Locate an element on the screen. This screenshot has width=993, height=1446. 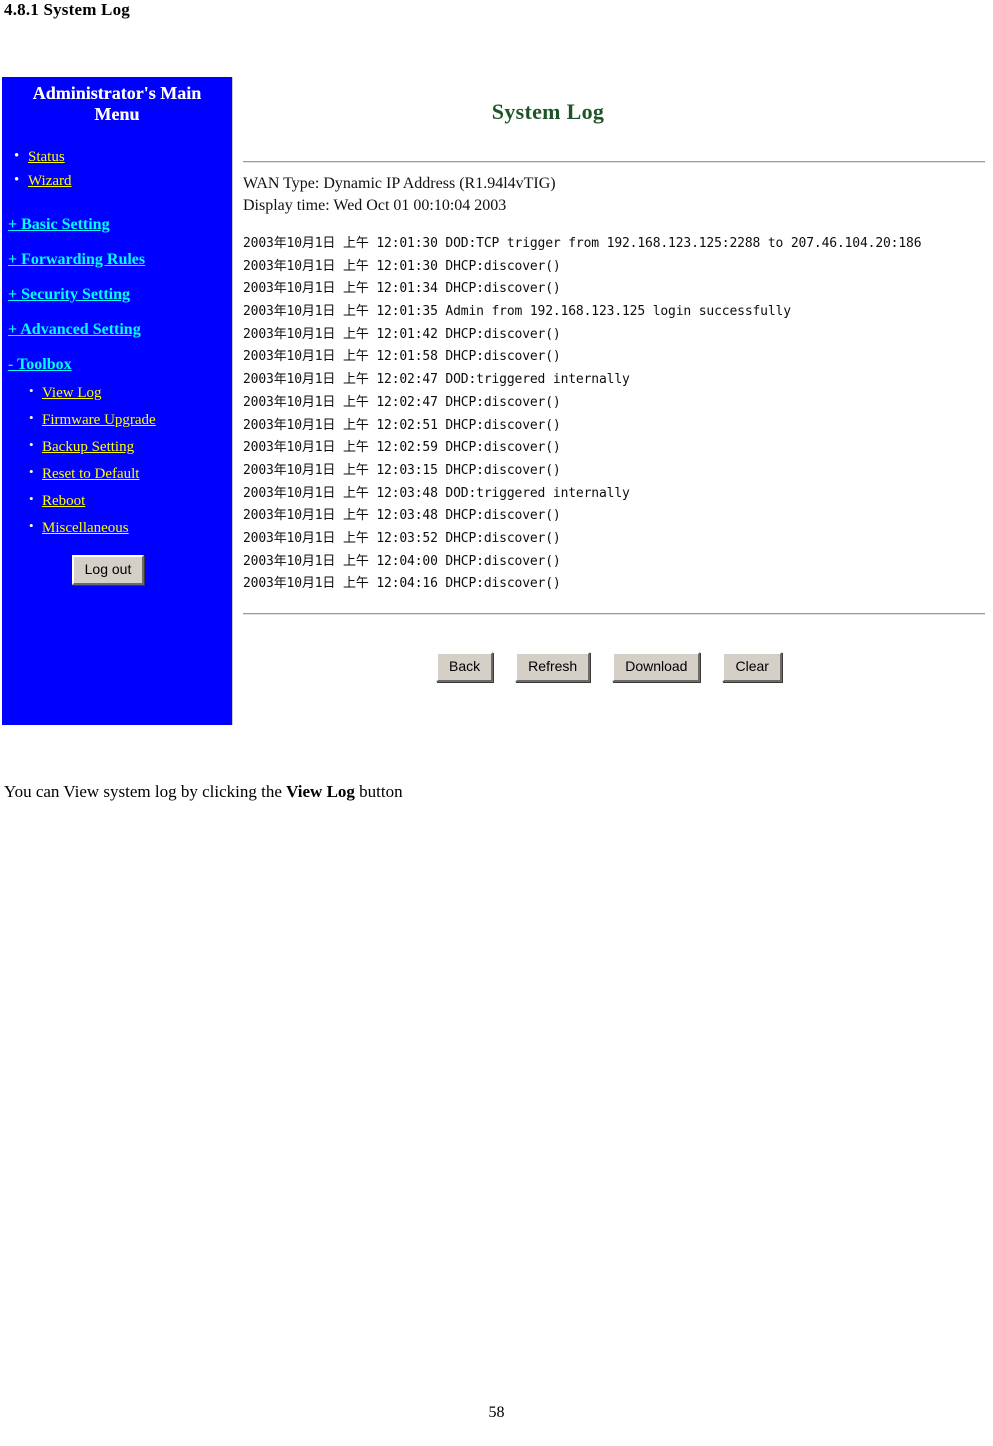
page-title: System Log is located at coordinates (548, 111).